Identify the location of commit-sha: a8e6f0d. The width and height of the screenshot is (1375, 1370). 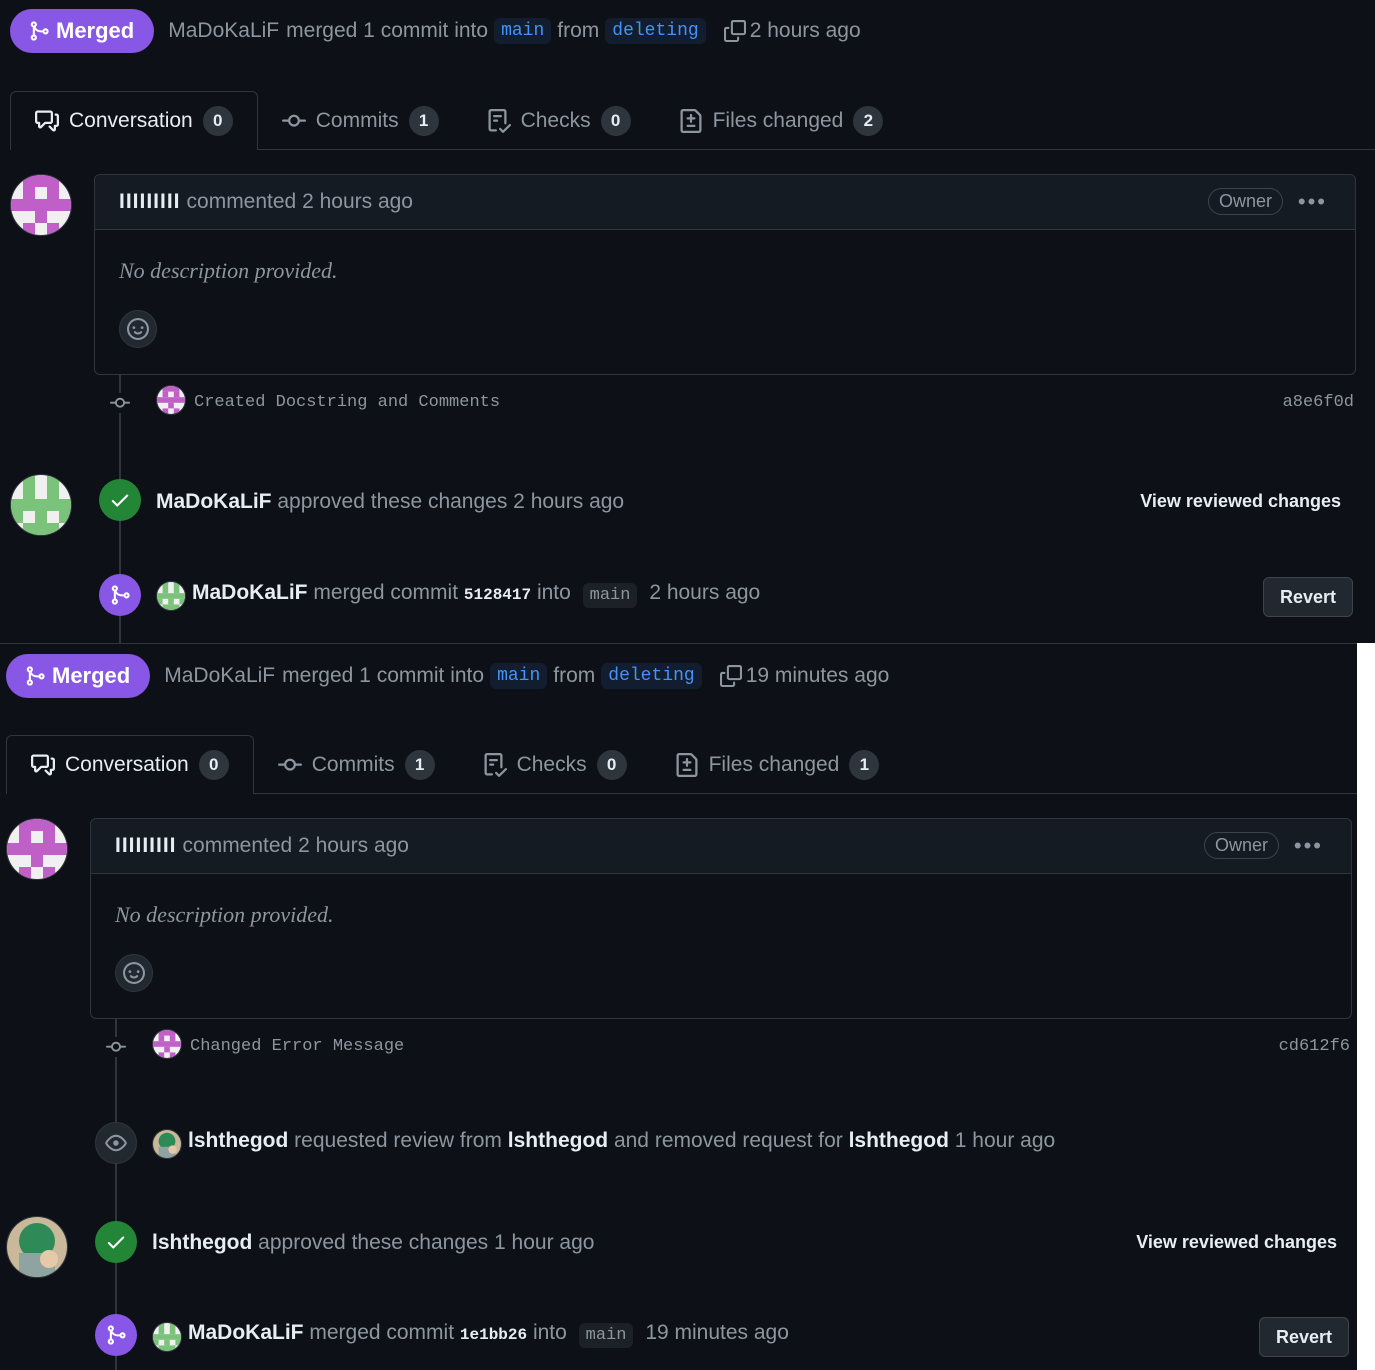
(1318, 402).